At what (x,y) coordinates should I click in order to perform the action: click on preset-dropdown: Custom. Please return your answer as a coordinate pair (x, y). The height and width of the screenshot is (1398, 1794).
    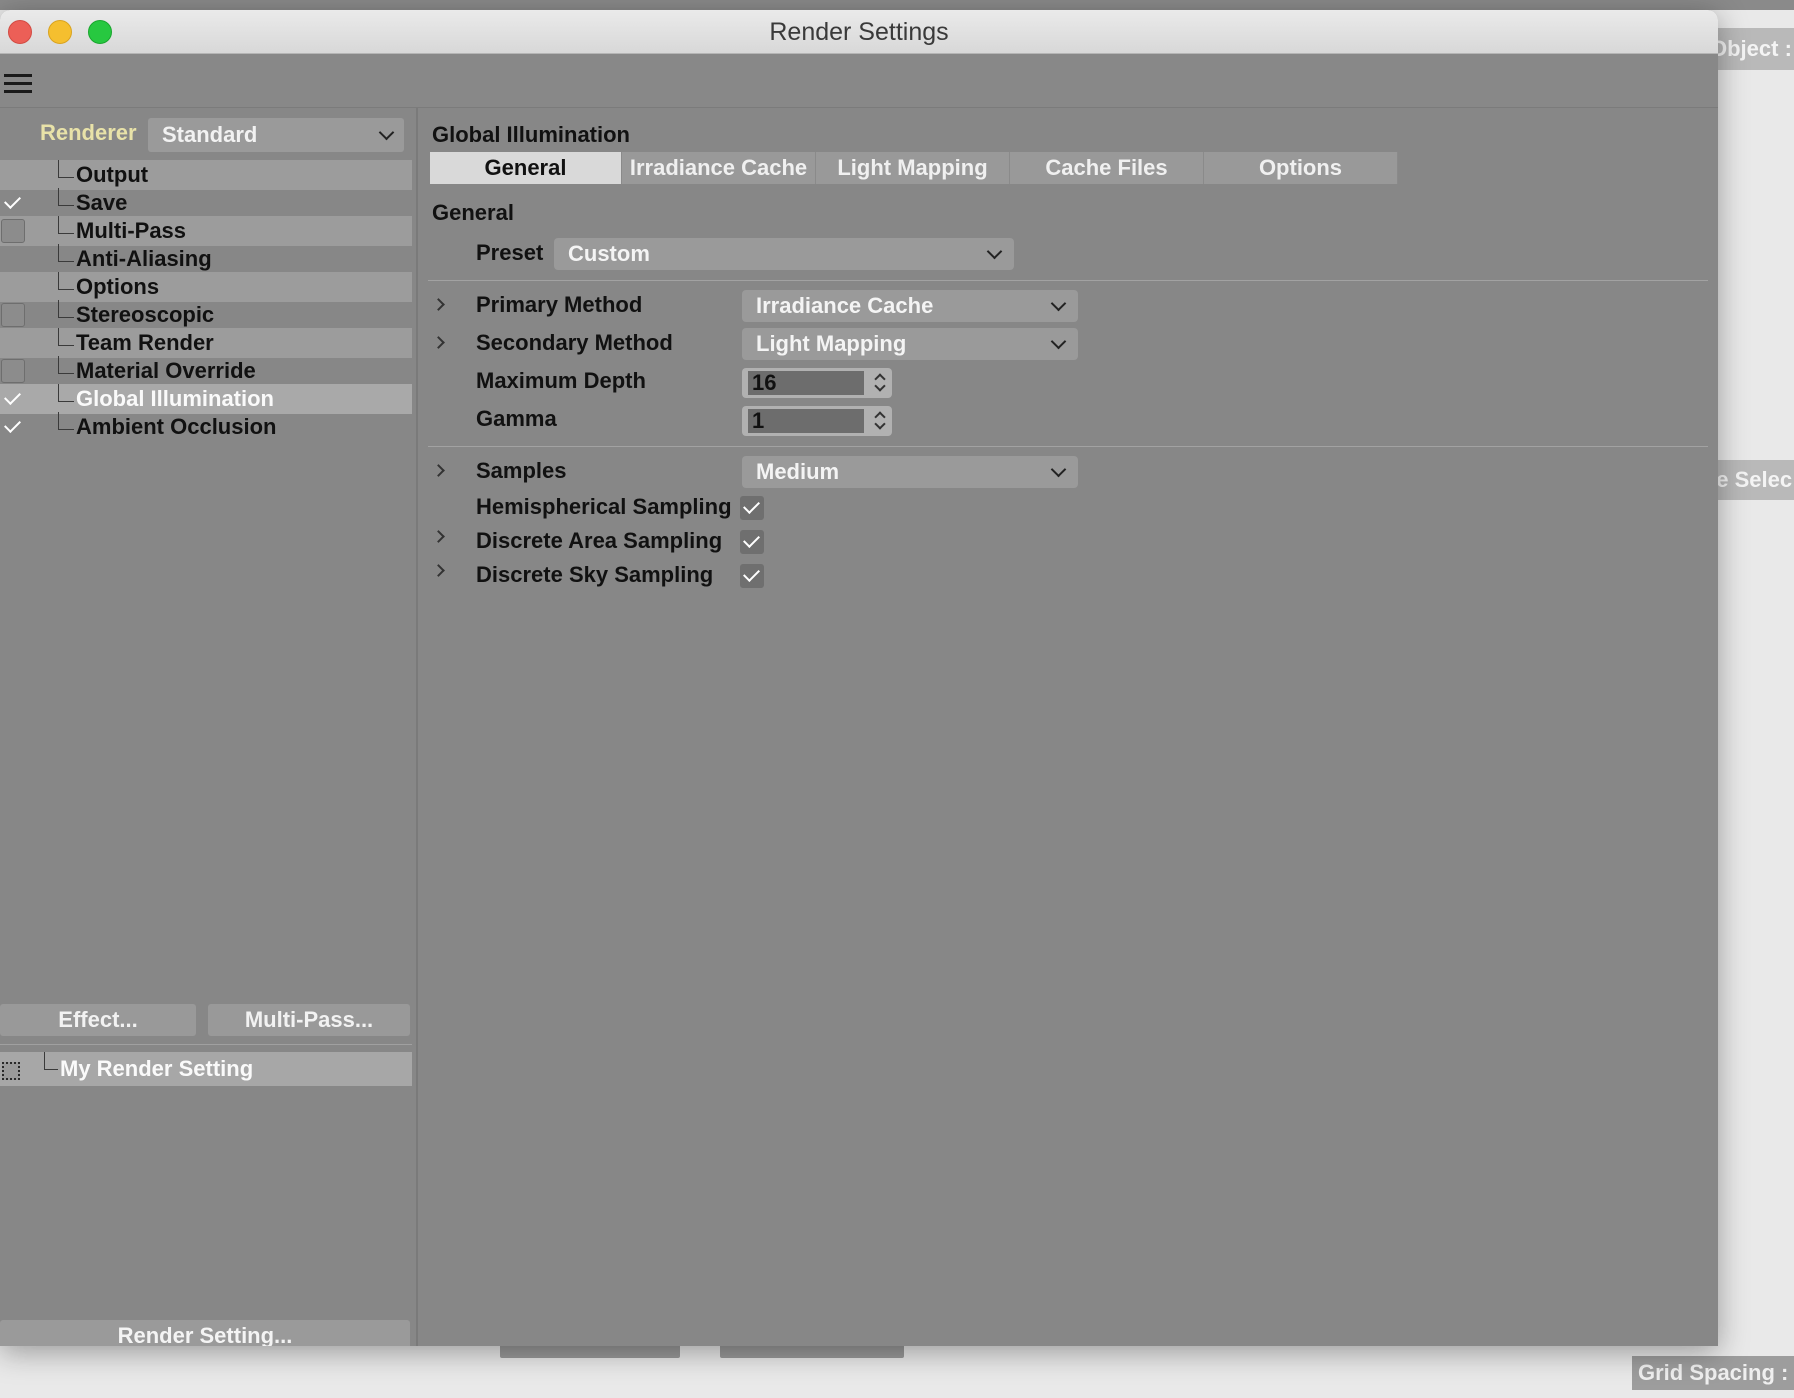
    Looking at the image, I should click on (784, 254).